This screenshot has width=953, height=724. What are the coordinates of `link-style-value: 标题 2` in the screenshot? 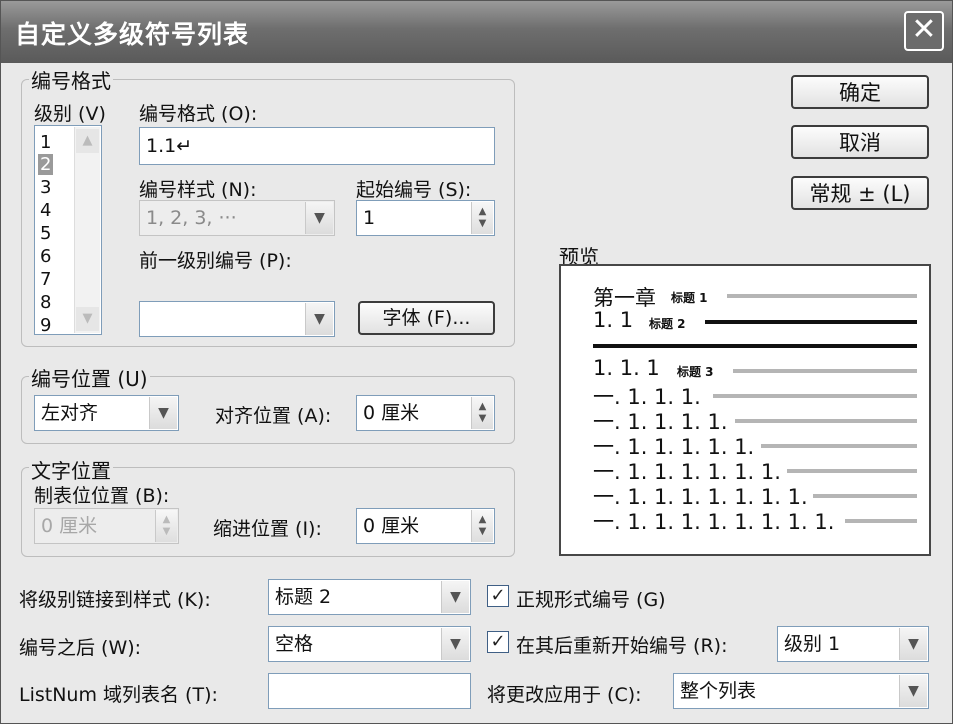 It's located at (303, 597).